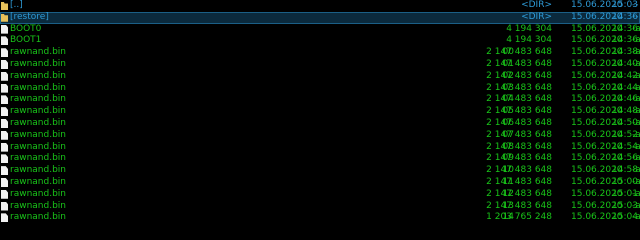  I want to click on file-name: [..], so click(16, 5).